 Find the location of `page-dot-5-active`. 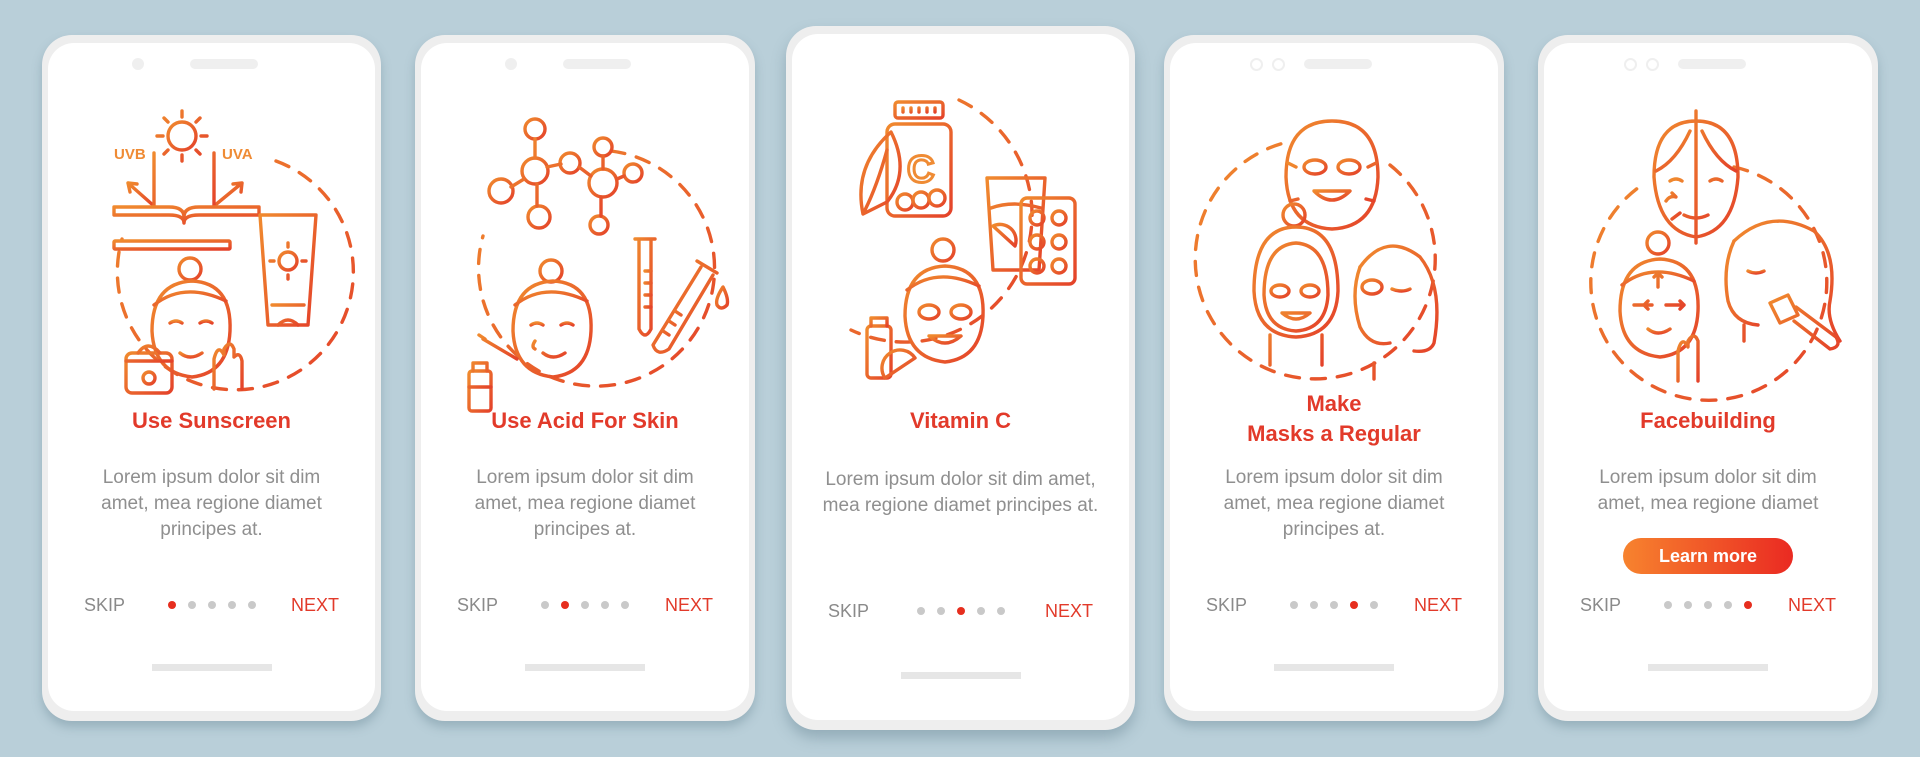

page-dot-5-active is located at coordinates (1748, 605).